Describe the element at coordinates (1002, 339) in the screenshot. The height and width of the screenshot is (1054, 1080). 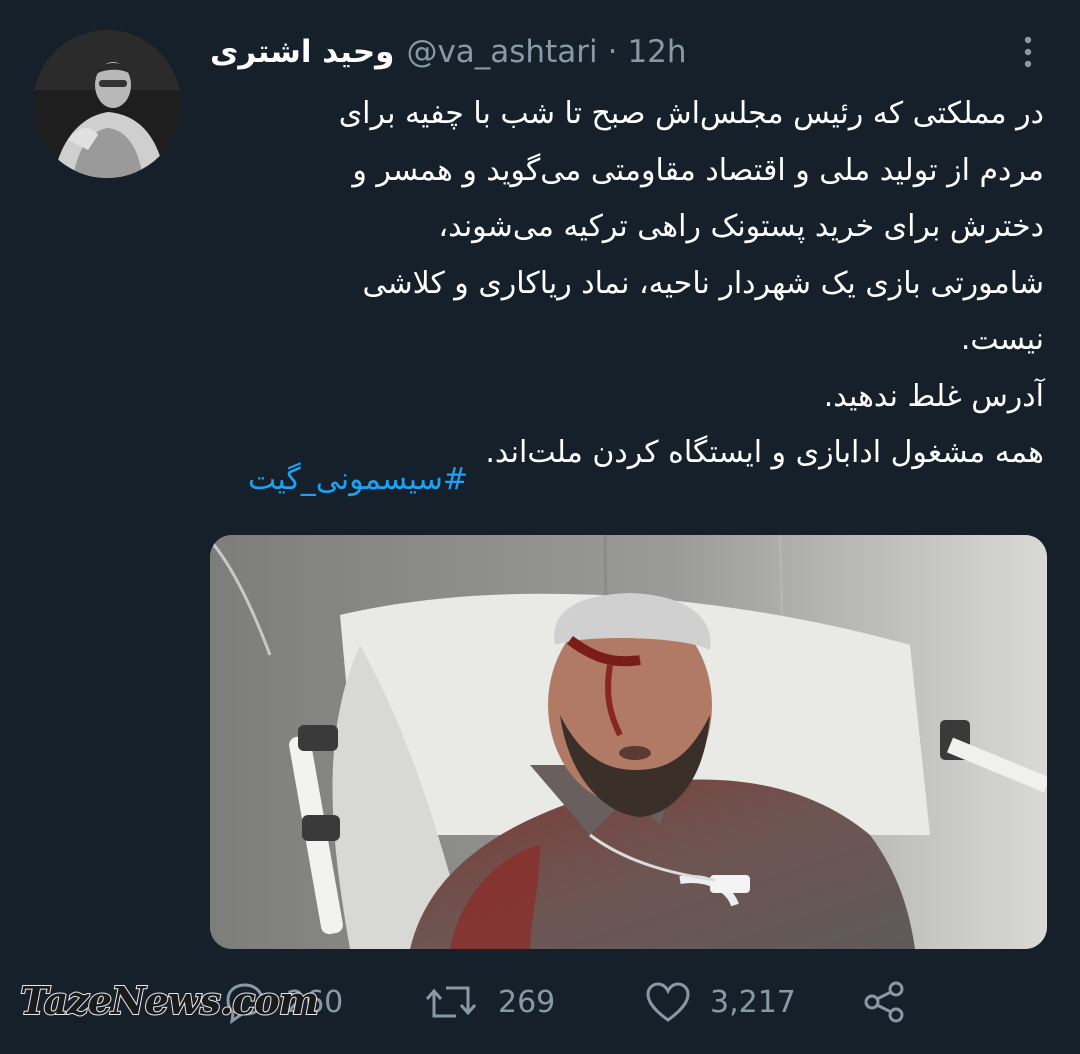
I see `tweet-text-line: نیست.` at that location.